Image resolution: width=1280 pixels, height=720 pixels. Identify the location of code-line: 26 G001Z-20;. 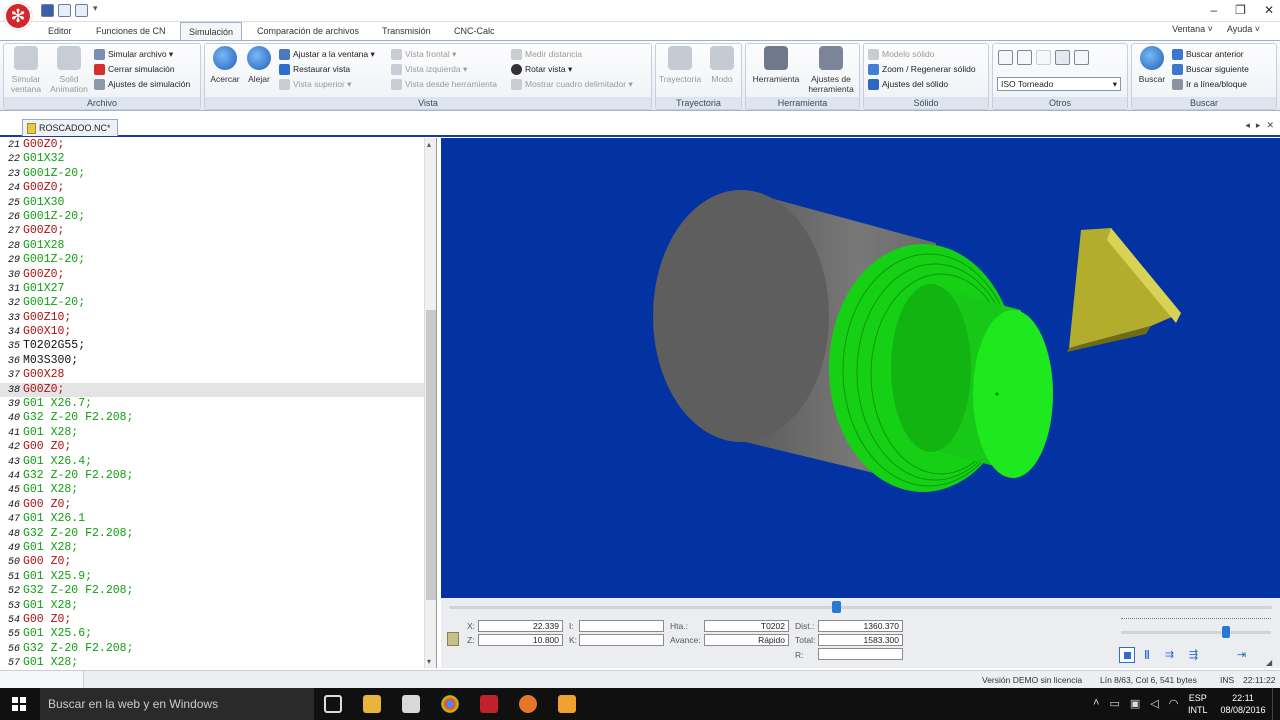
(218, 217).